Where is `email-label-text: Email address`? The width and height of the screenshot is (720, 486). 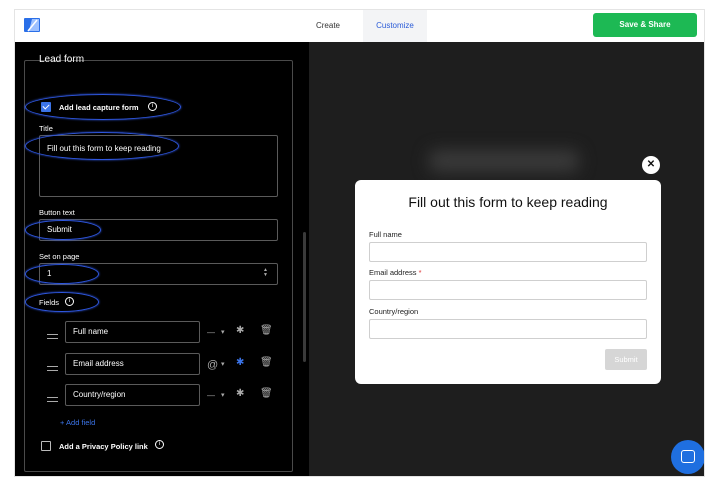 email-label-text: Email address is located at coordinates (393, 272).